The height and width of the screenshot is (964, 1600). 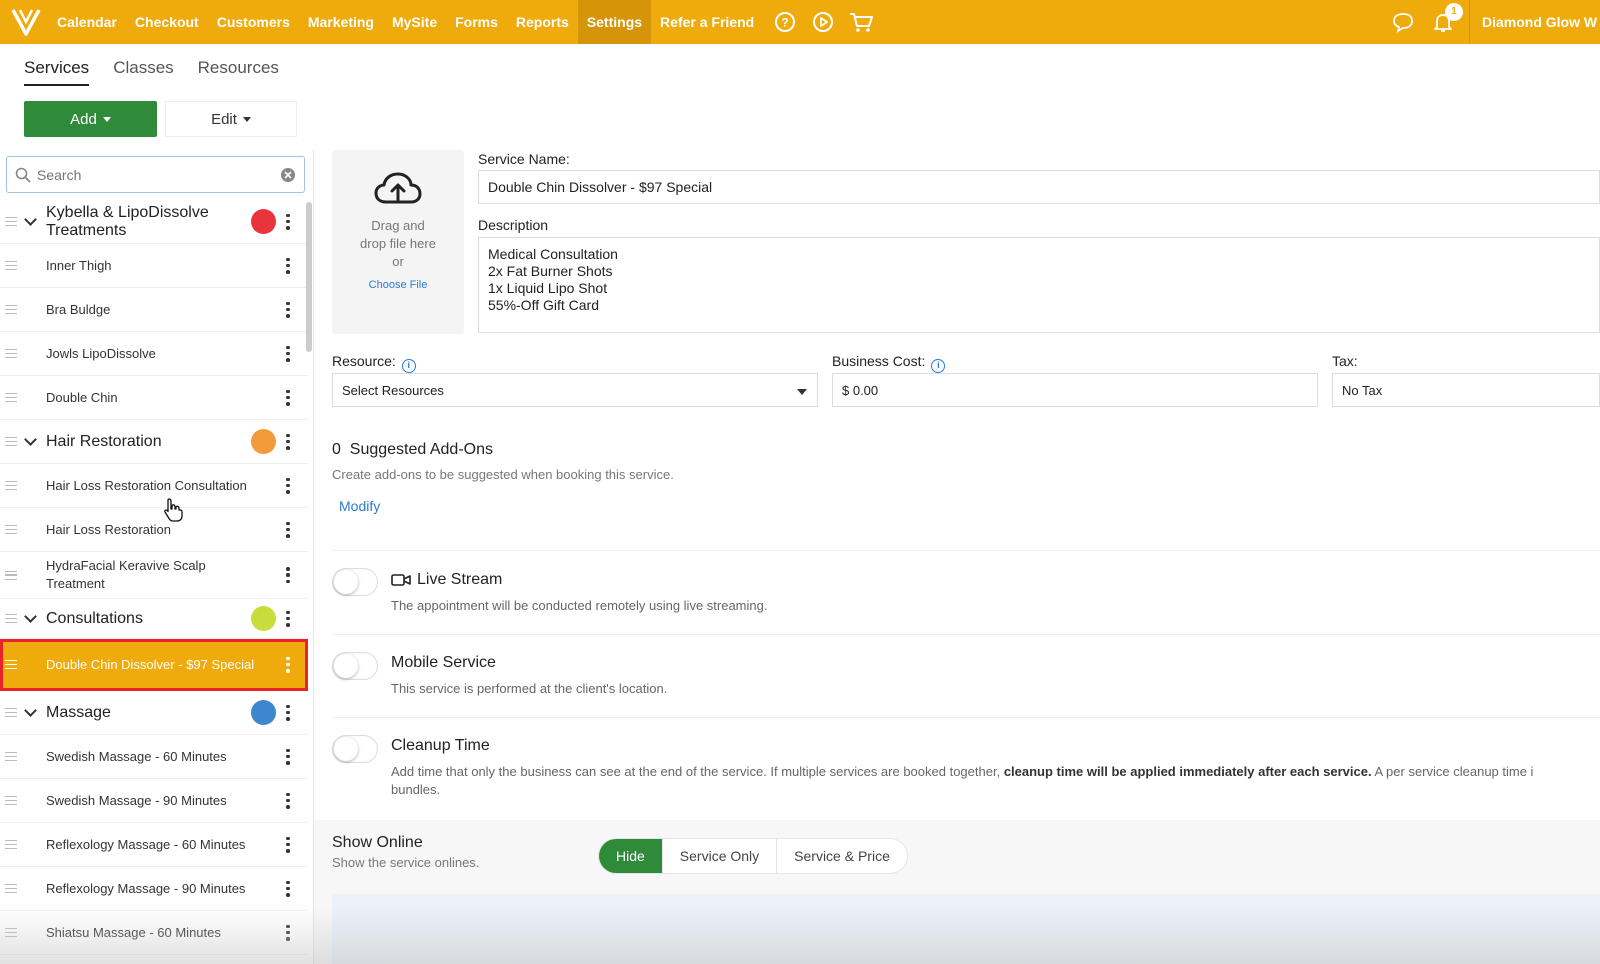 I want to click on nav-item-refer-a-friend: Refer a Friend, so click(x=707, y=22).